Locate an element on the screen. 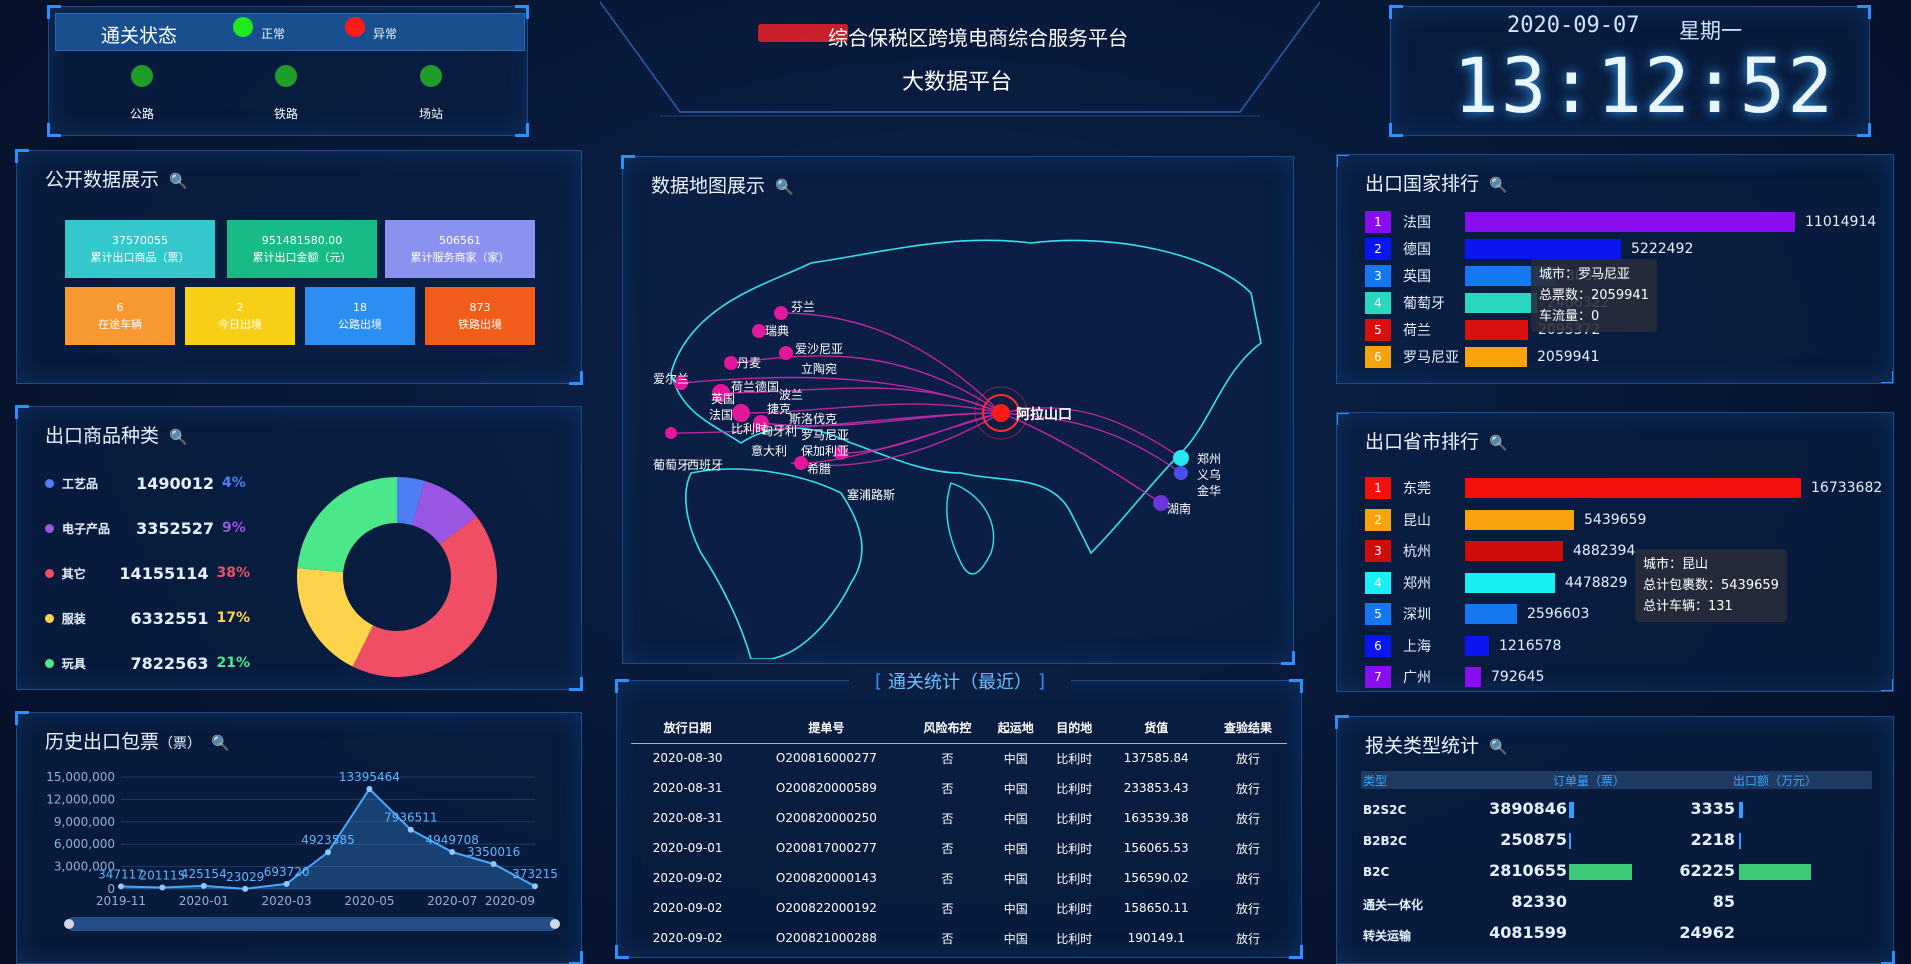 Image resolution: width=1911 pixels, height=964 pixels. rank-row: 2 德国 5222492 is located at coordinates (1529, 249).